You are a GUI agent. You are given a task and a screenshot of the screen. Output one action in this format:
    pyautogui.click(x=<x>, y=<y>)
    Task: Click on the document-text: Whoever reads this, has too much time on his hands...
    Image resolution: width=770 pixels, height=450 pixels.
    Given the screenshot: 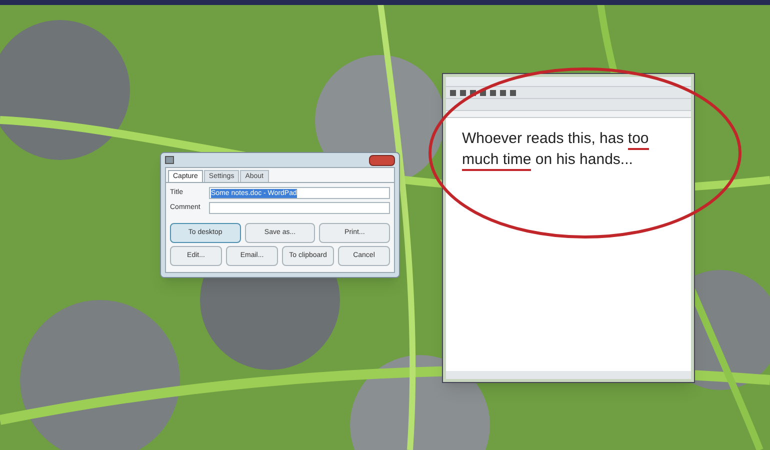 What is the action you would take?
    pyautogui.click(x=568, y=149)
    